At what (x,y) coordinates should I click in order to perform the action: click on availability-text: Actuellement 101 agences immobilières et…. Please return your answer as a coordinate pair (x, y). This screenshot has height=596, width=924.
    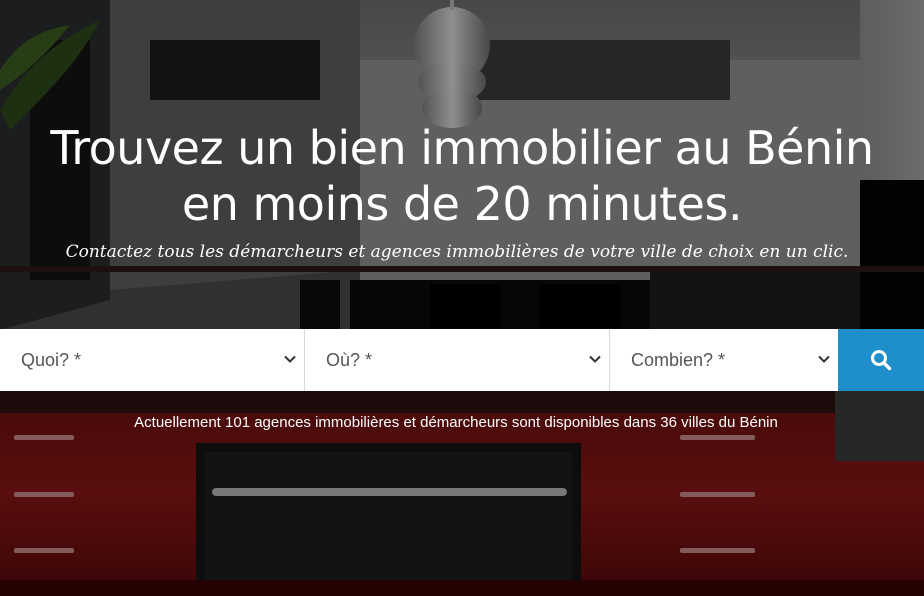
    Looking at the image, I should click on (456, 422).